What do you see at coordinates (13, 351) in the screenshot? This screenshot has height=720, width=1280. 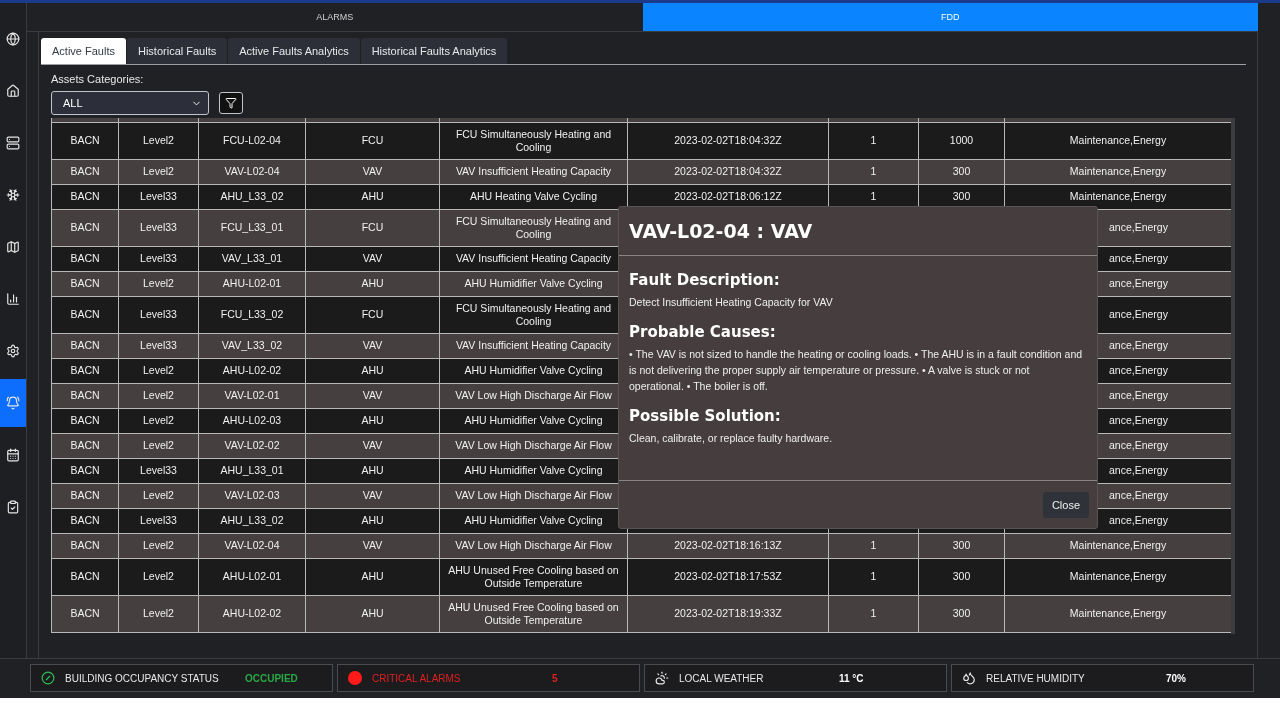 I see `settings-icon` at bounding box center [13, 351].